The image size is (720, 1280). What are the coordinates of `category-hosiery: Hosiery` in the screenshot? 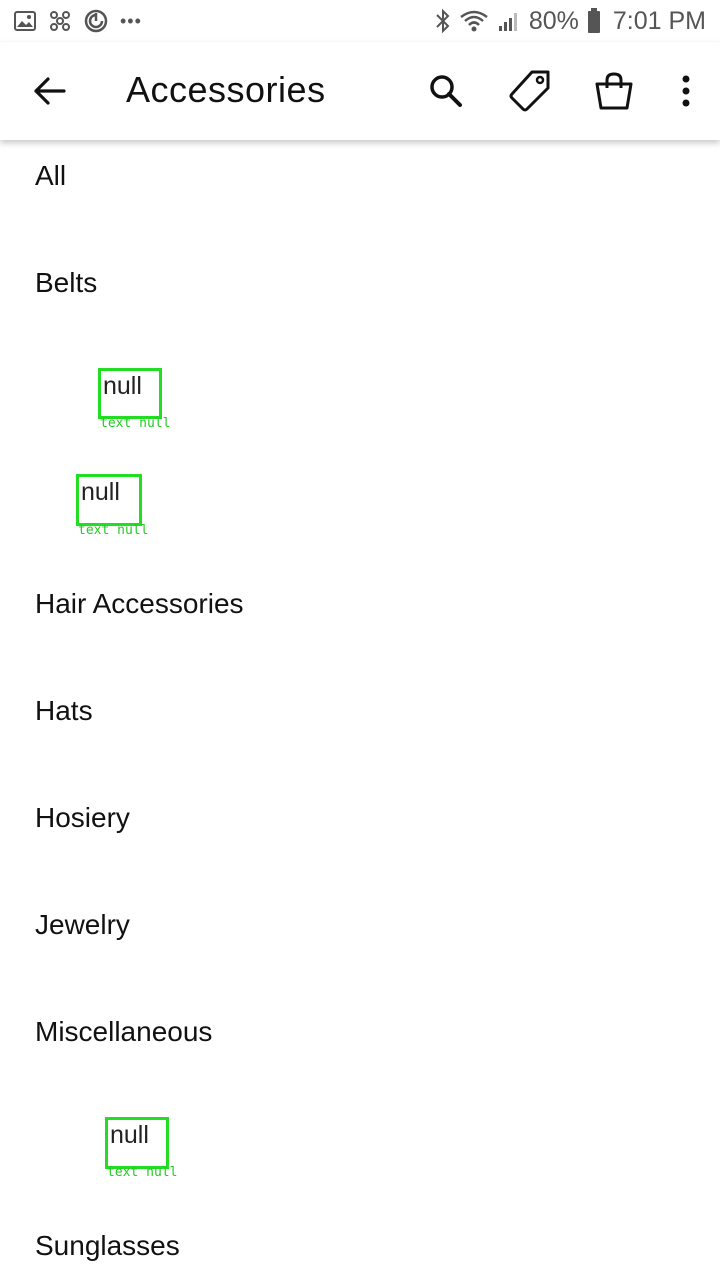 It's located at (82, 818).